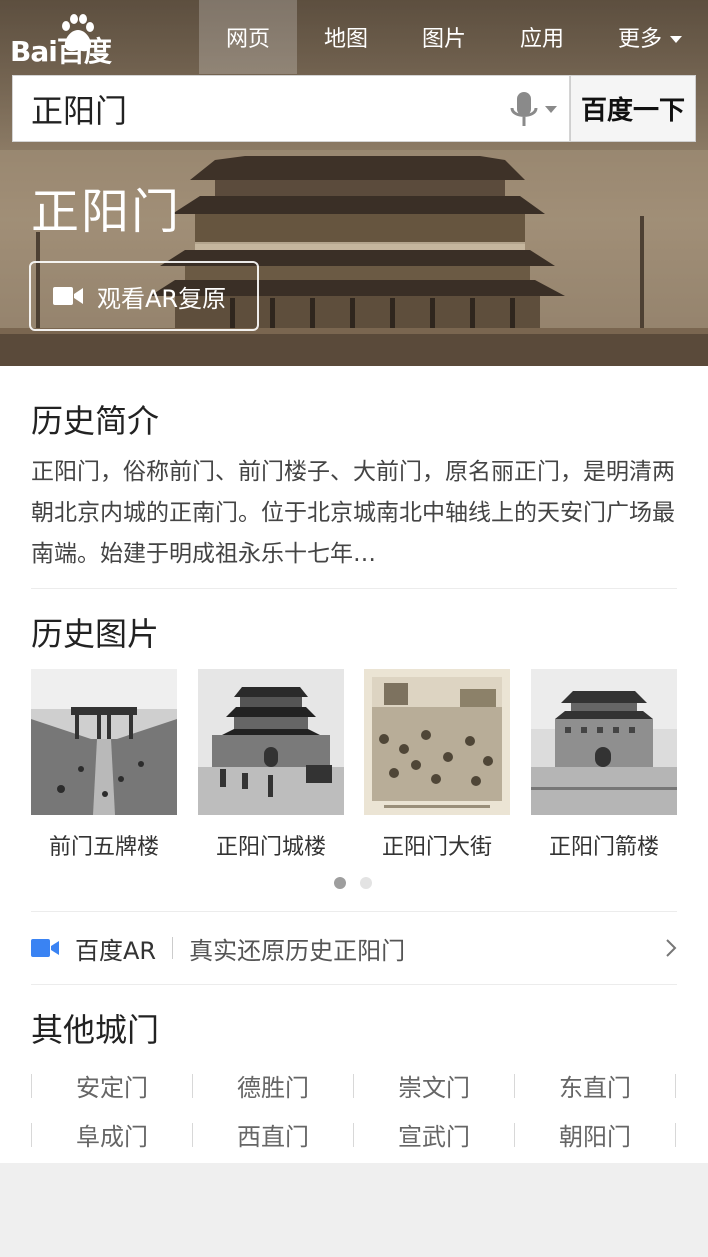  What do you see at coordinates (103, 847) in the screenshot?
I see `photo-caption: 前门五牌楼` at bounding box center [103, 847].